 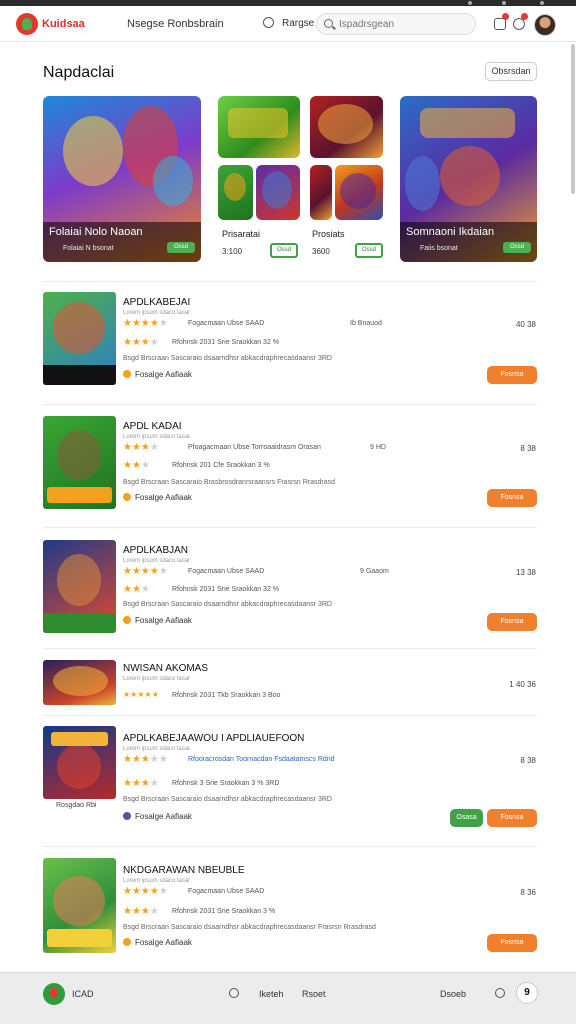 What do you see at coordinates (404, 24) in the screenshot?
I see `search-input` at bounding box center [404, 24].